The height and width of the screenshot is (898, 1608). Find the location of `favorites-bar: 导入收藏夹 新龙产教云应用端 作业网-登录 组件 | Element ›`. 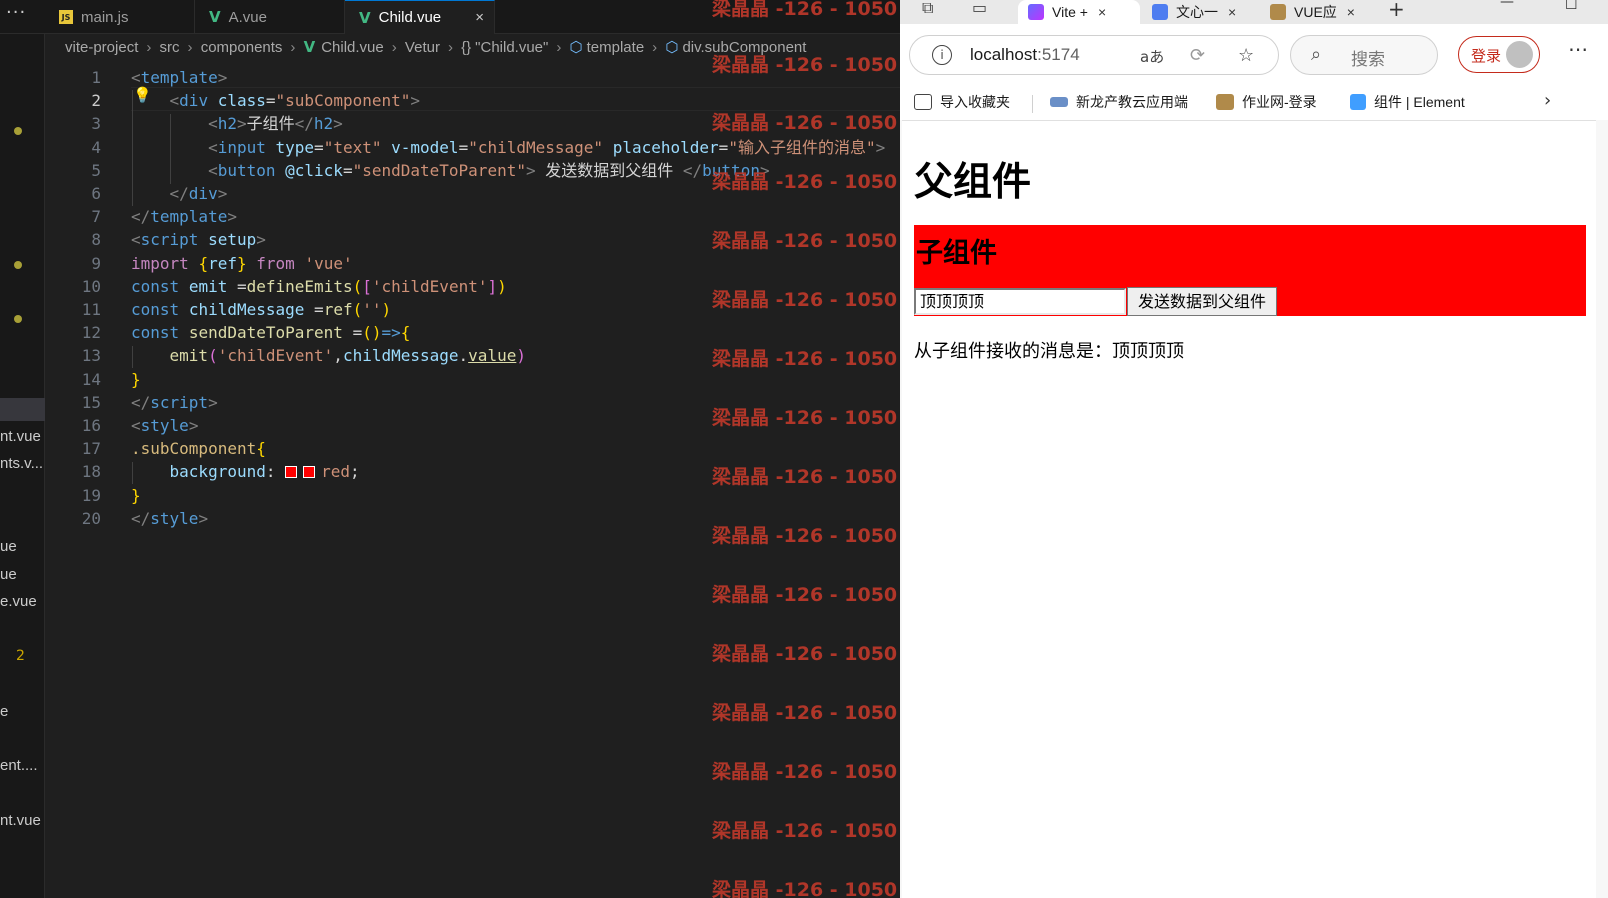

favorites-bar: 导入收藏夹 新龙产教云应用端 作业网-登录 组件 | Element › is located at coordinates (1254, 103).